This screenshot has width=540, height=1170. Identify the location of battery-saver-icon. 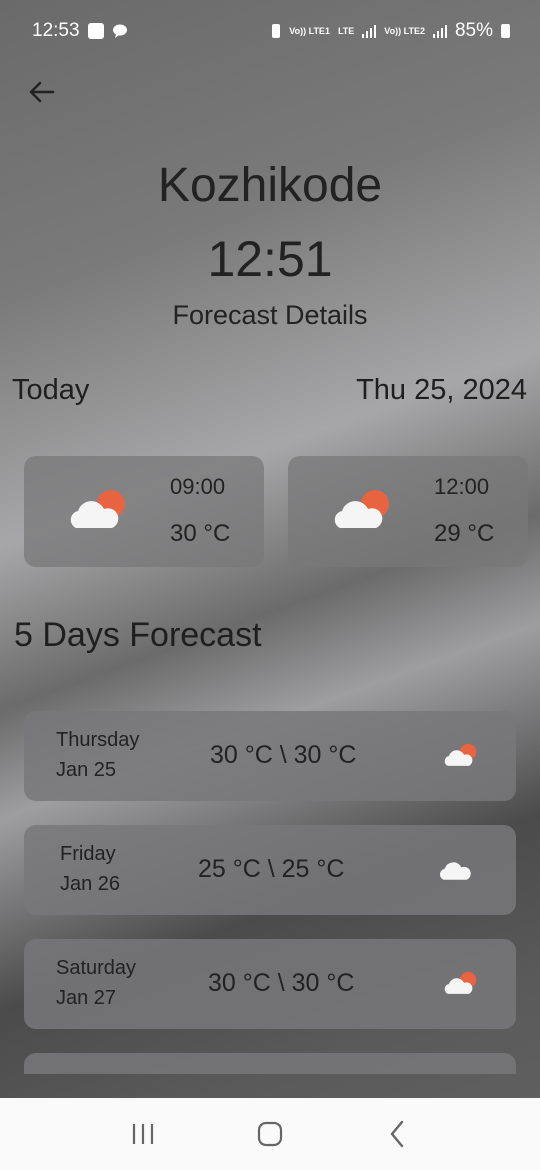
(276, 31).